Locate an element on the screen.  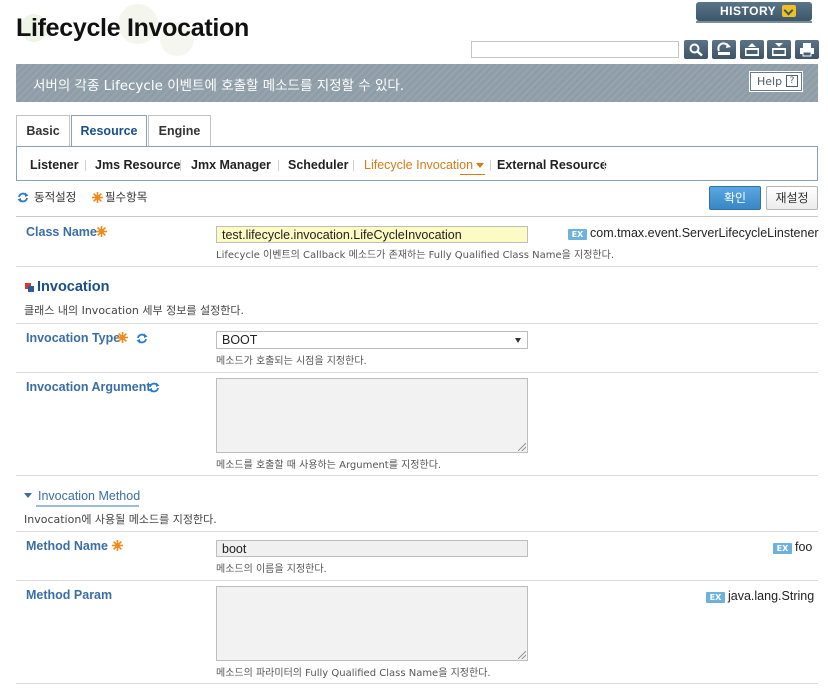
tab-basic: Basic is located at coordinates (43, 131).